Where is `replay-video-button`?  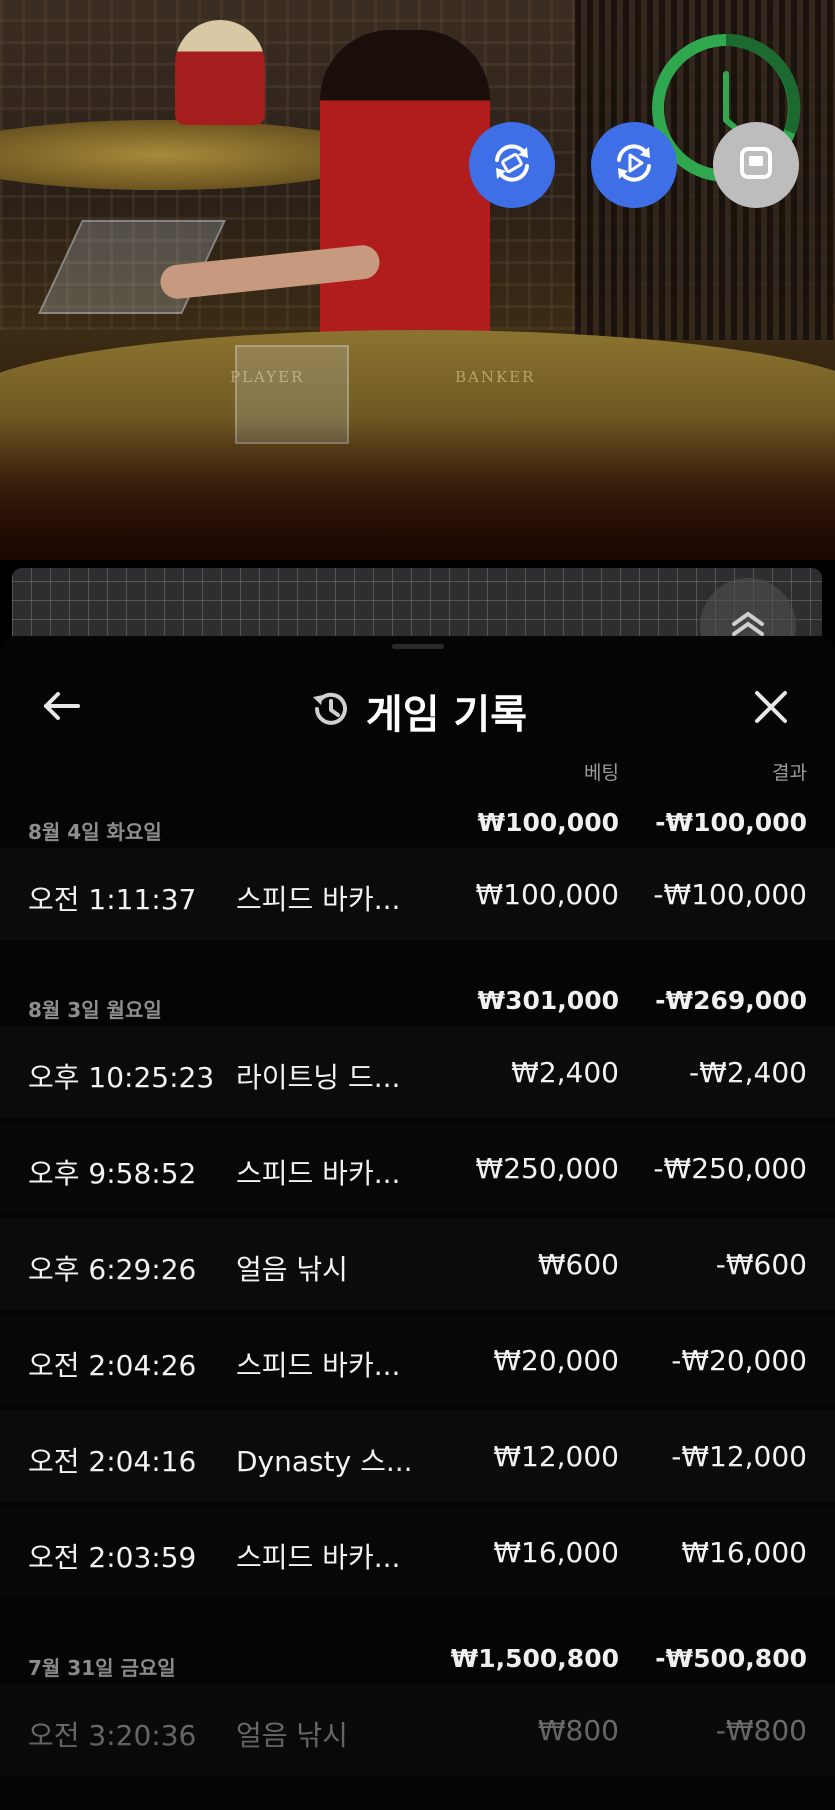
replay-video-button is located at coordinates (634, 165).